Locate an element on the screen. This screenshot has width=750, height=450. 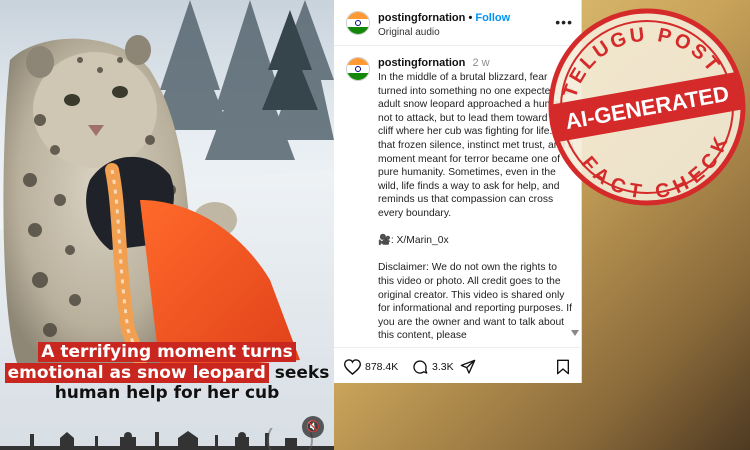
like-button: 878.4K is located at coordinates (371, 367).